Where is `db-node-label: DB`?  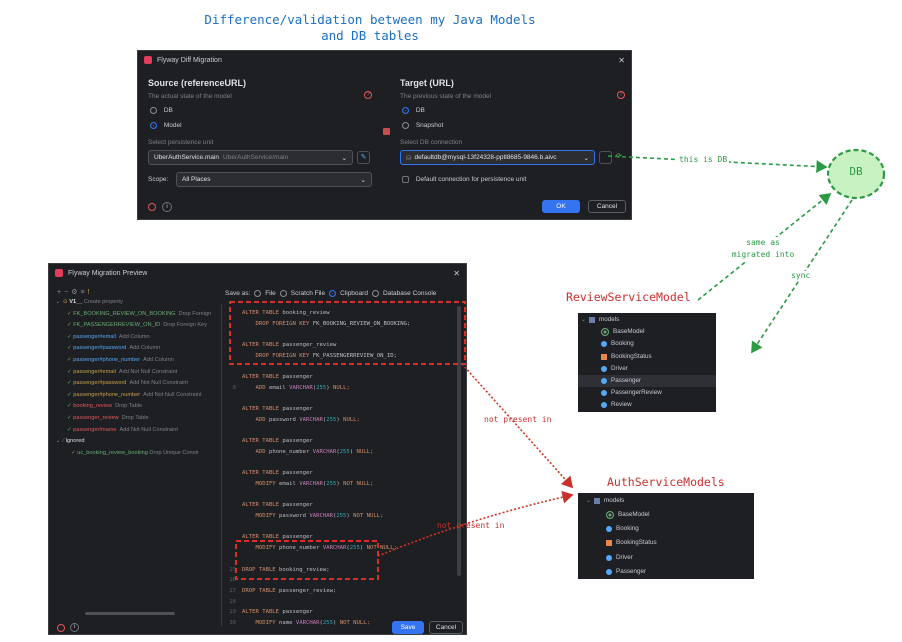
db-node-label: DB is located at coordinates (856, 171).